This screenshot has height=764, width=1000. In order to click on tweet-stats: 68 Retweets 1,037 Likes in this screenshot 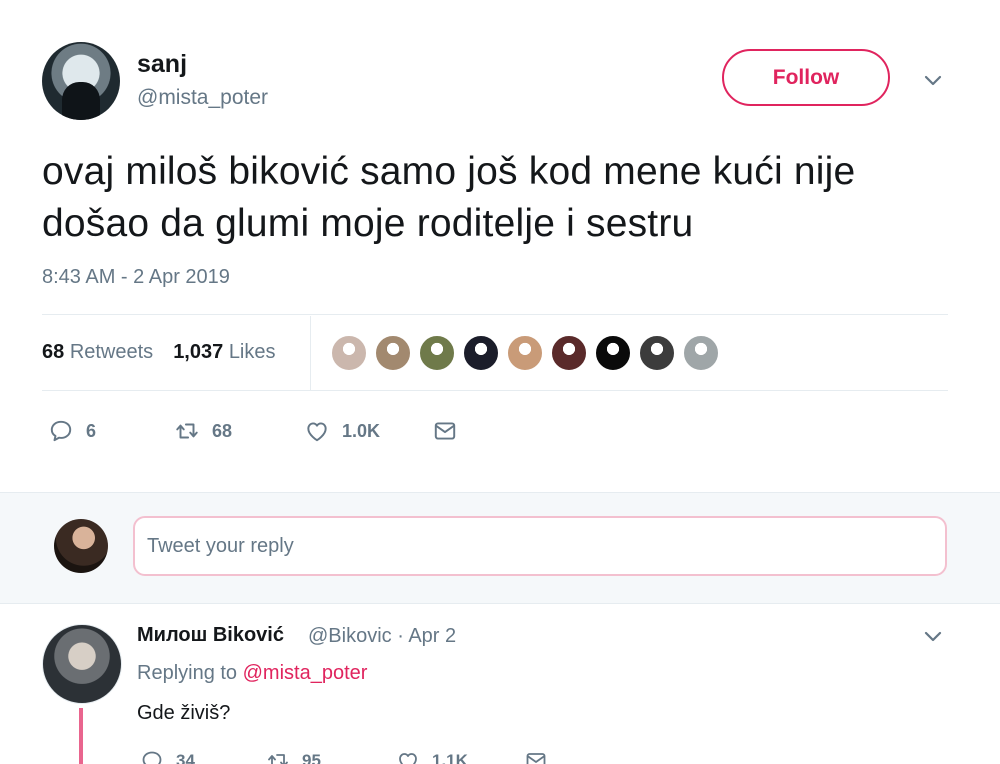, I will do `click(159, 352)`.